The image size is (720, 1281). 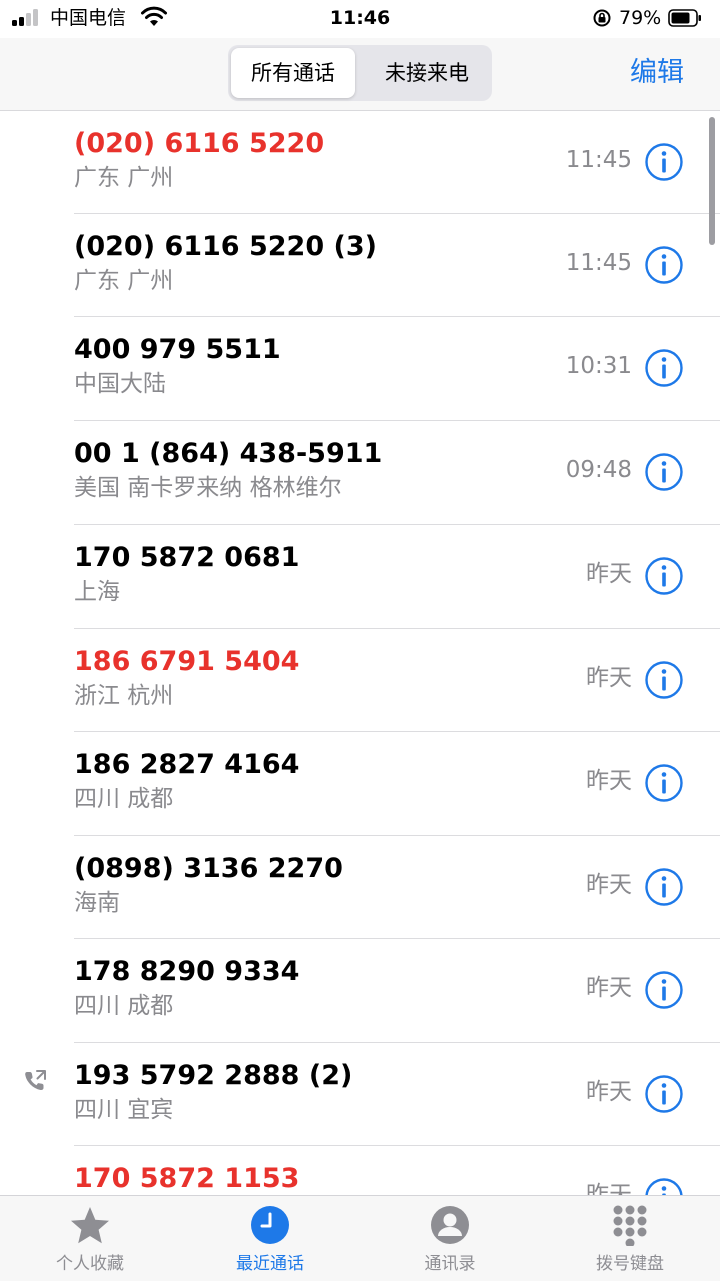 I want to click on outgoing-call-icon, so click(x=35, y=1081).